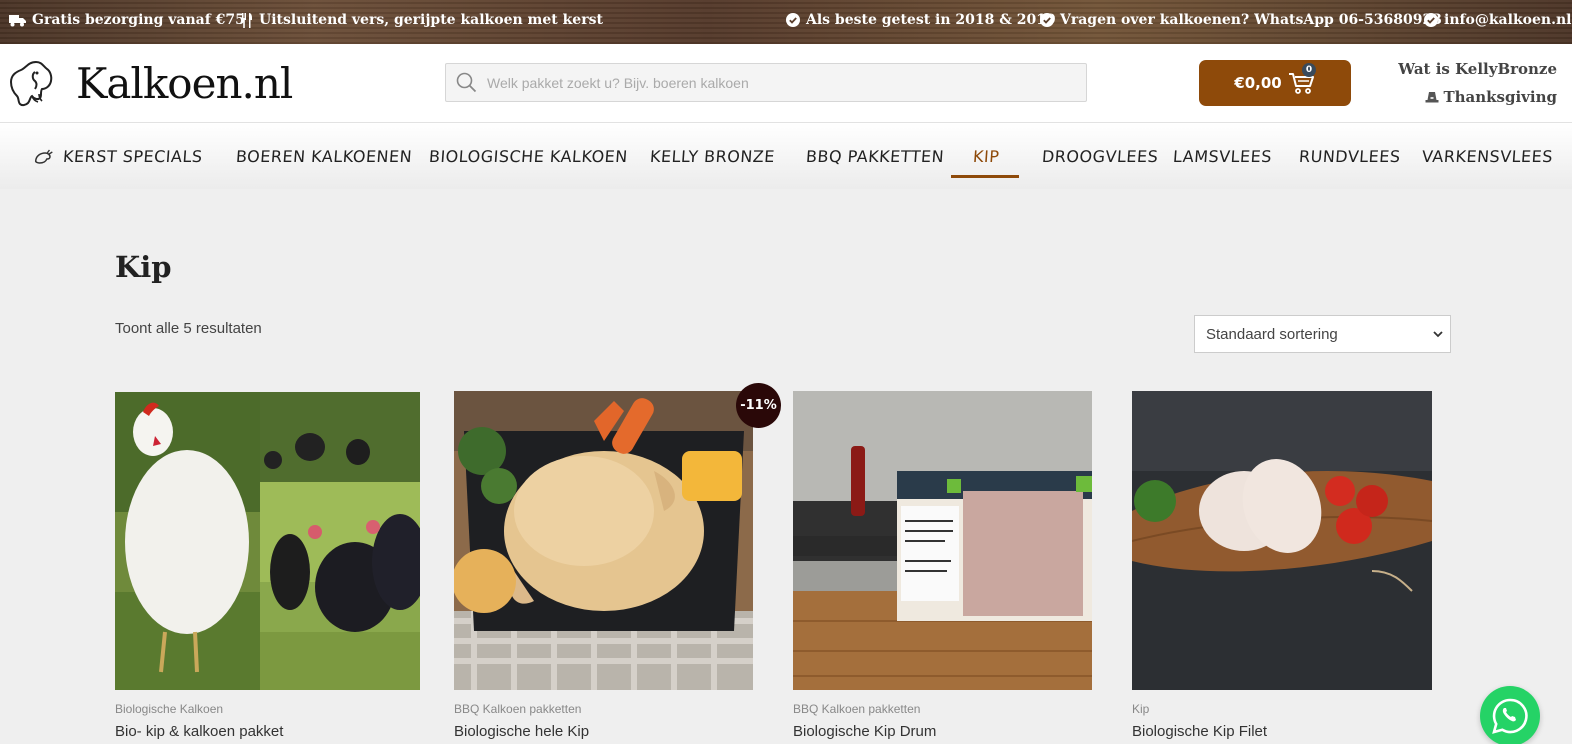 The width and height of the screenshot is (1572, 744). What do you see at coordinates (132, 156) in the screenshot?
I see `nav-label: KERST SPECIALS` at bounding box center [132, 156].